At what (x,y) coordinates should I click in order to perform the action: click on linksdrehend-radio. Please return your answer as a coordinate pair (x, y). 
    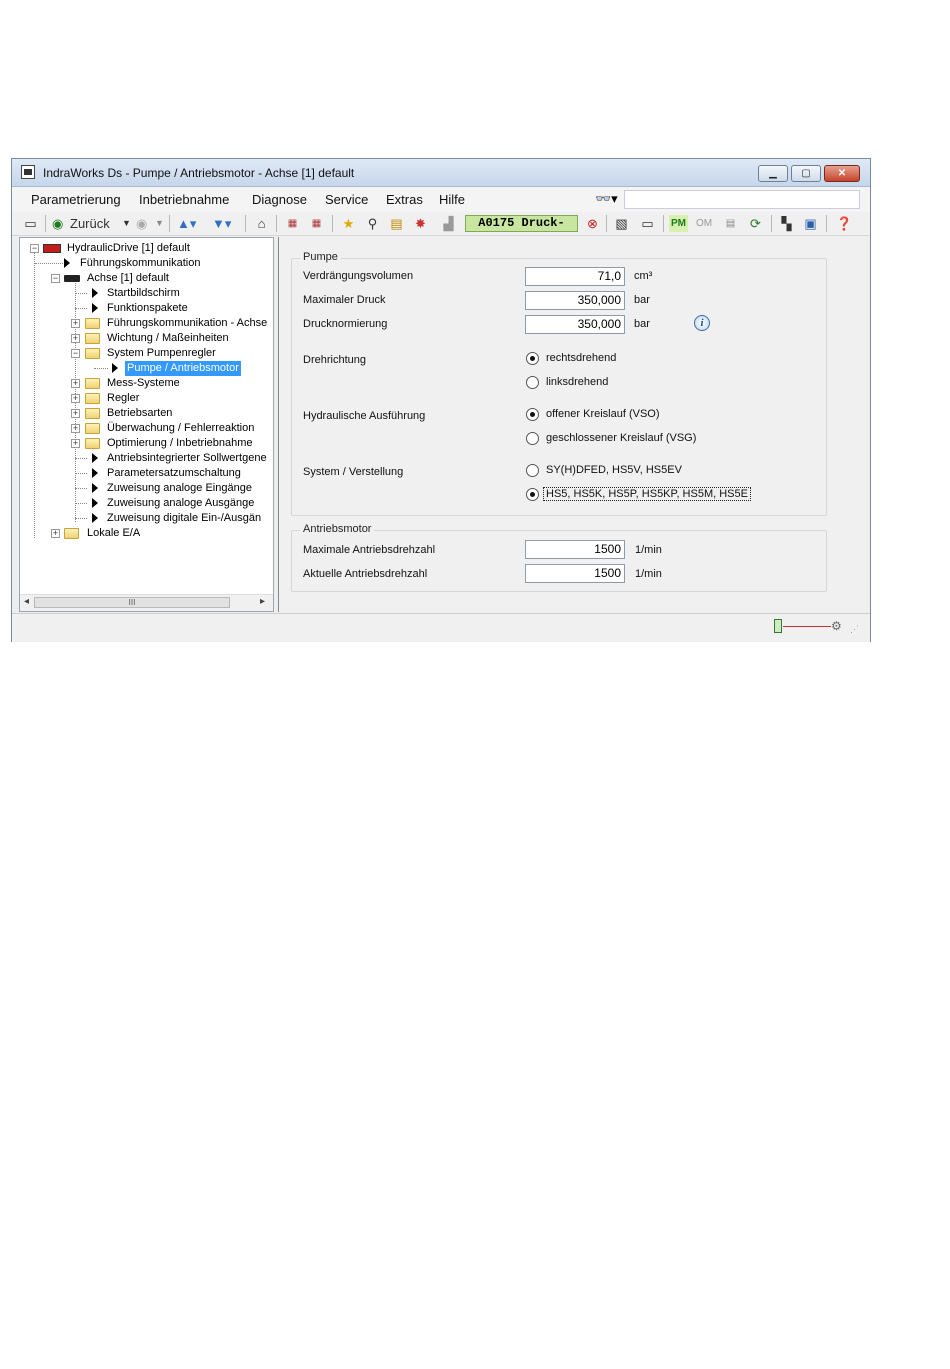
    Looking at the image, I should click on (532, 382).